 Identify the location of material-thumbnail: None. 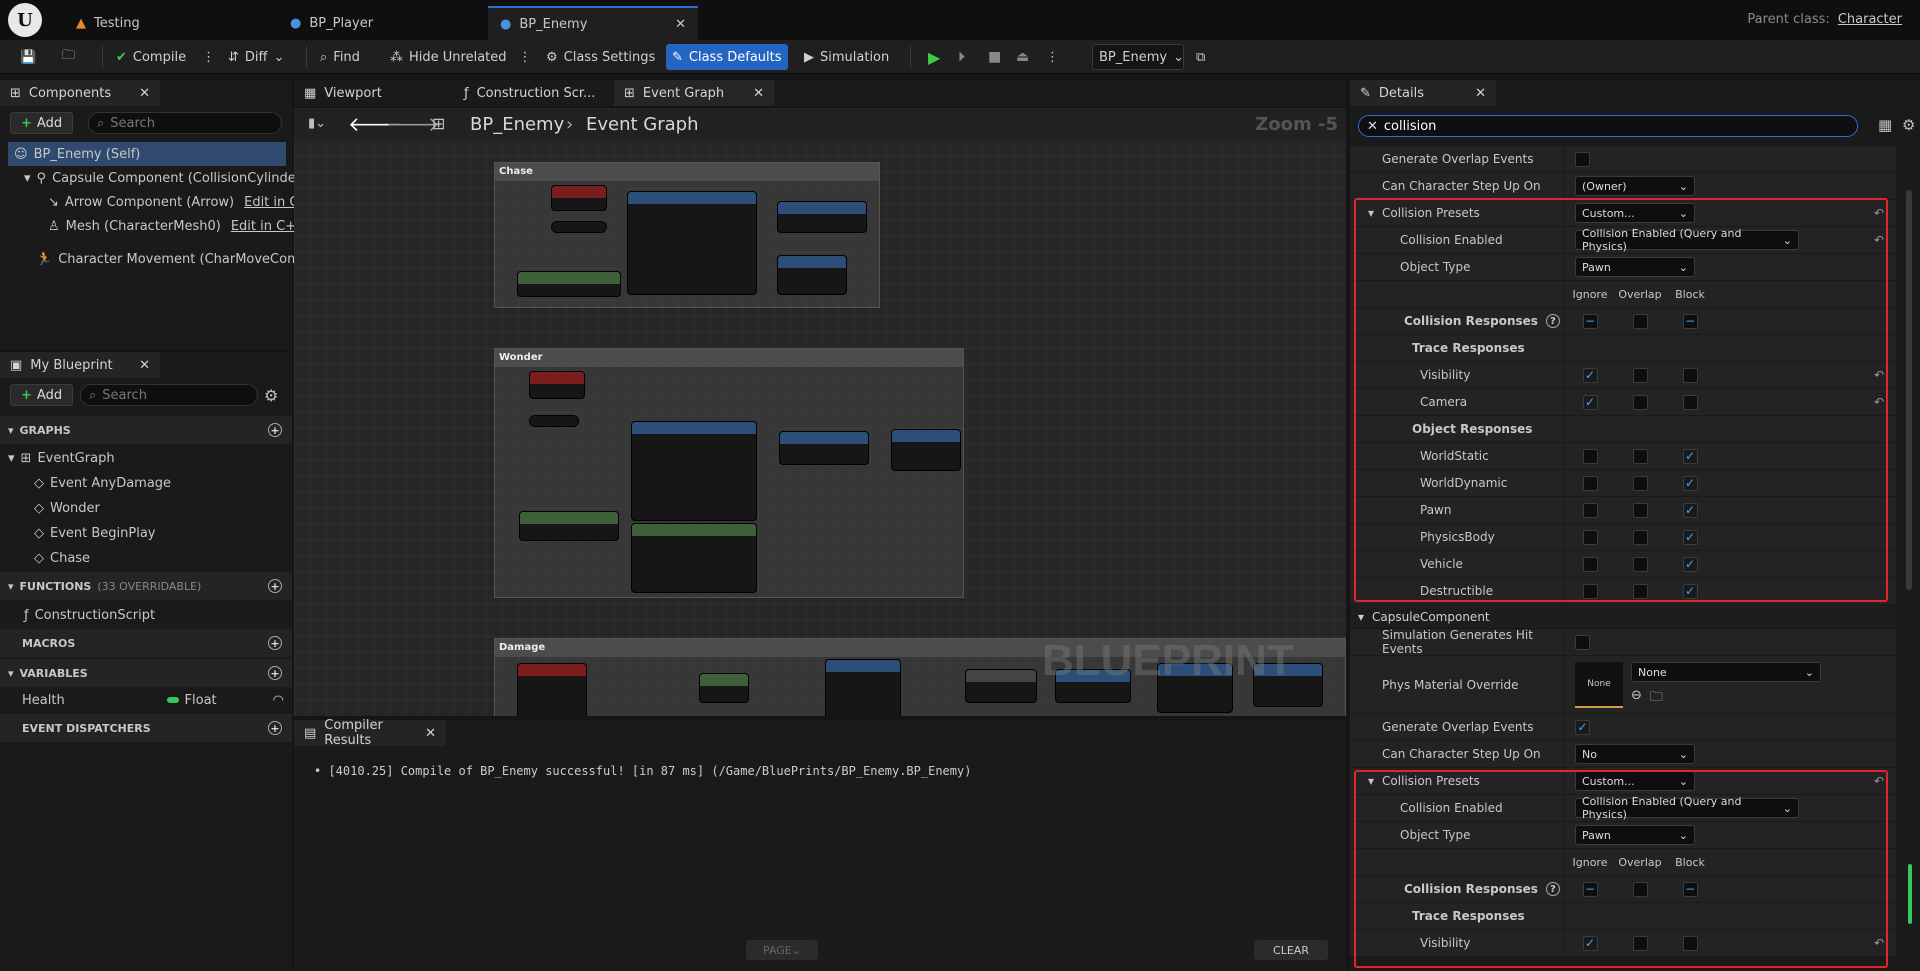
(1599, 685).